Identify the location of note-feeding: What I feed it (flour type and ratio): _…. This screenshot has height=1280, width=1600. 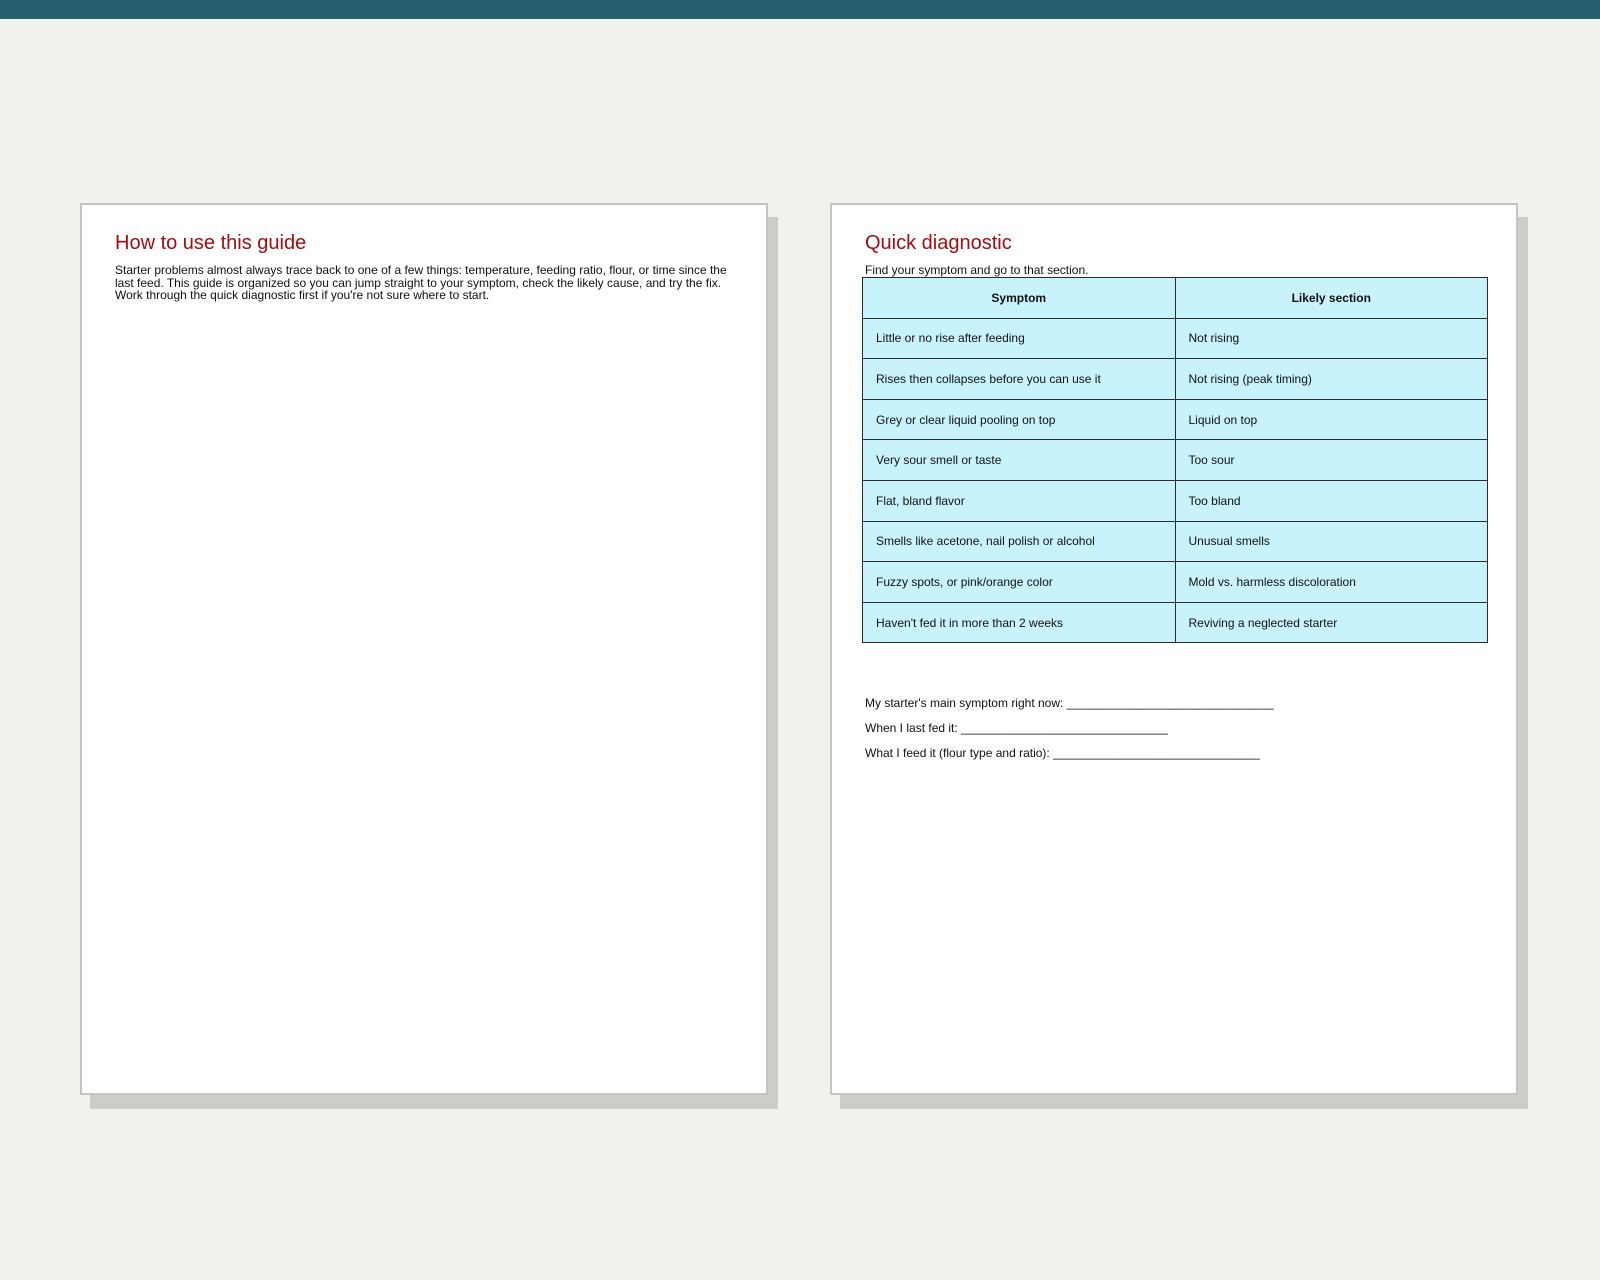
(1062, 753).